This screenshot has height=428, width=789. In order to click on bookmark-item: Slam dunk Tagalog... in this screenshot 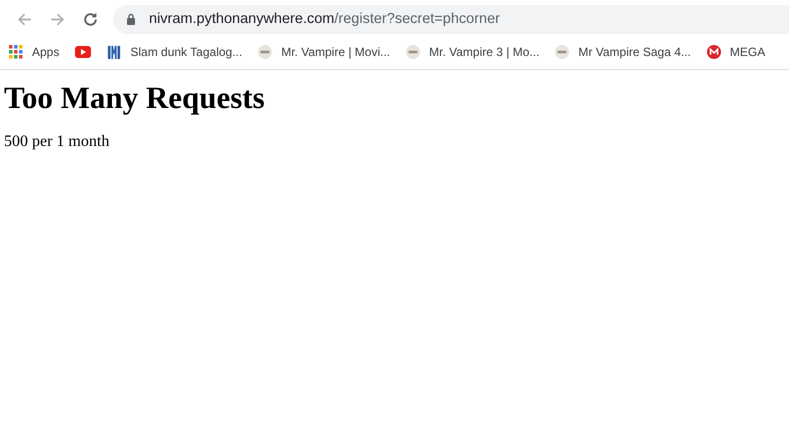, I will do `click(174, 51)`.